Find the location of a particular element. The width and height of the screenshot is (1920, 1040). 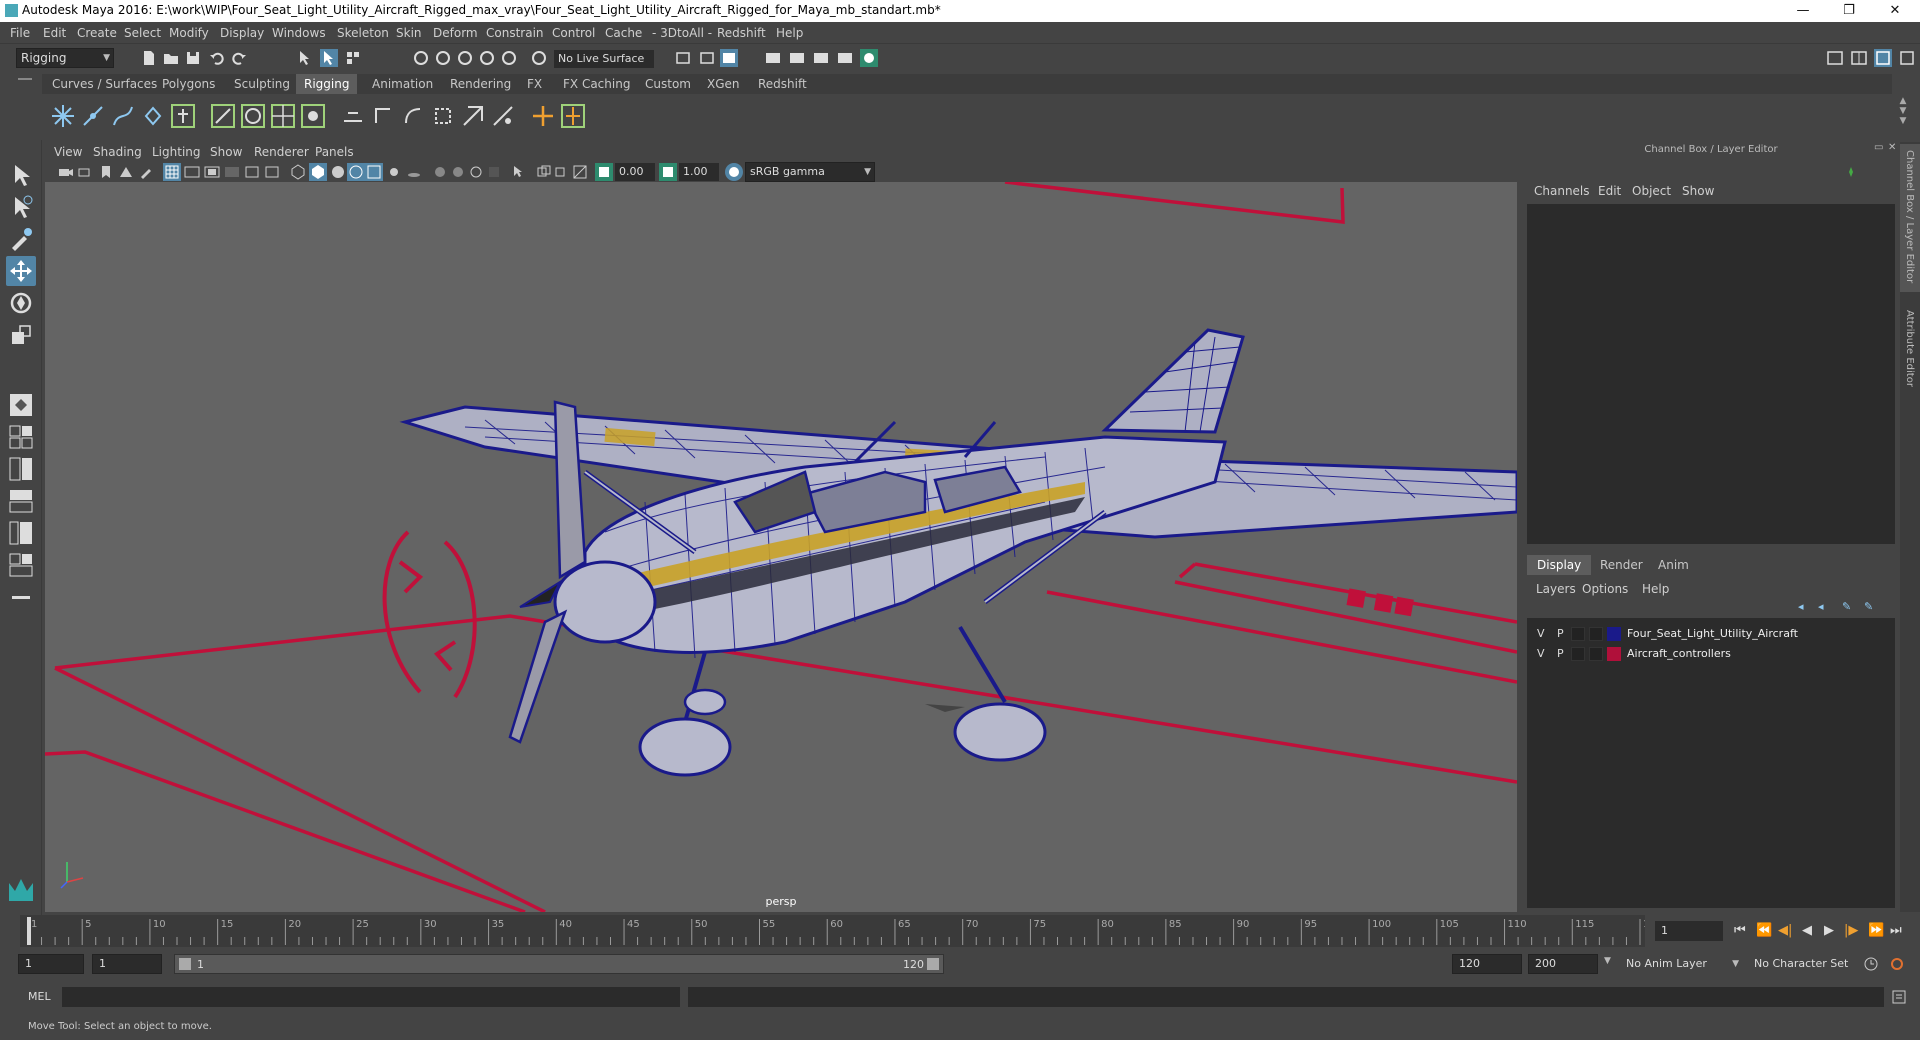

snap-view-icon is located at coordinates (487, 58).